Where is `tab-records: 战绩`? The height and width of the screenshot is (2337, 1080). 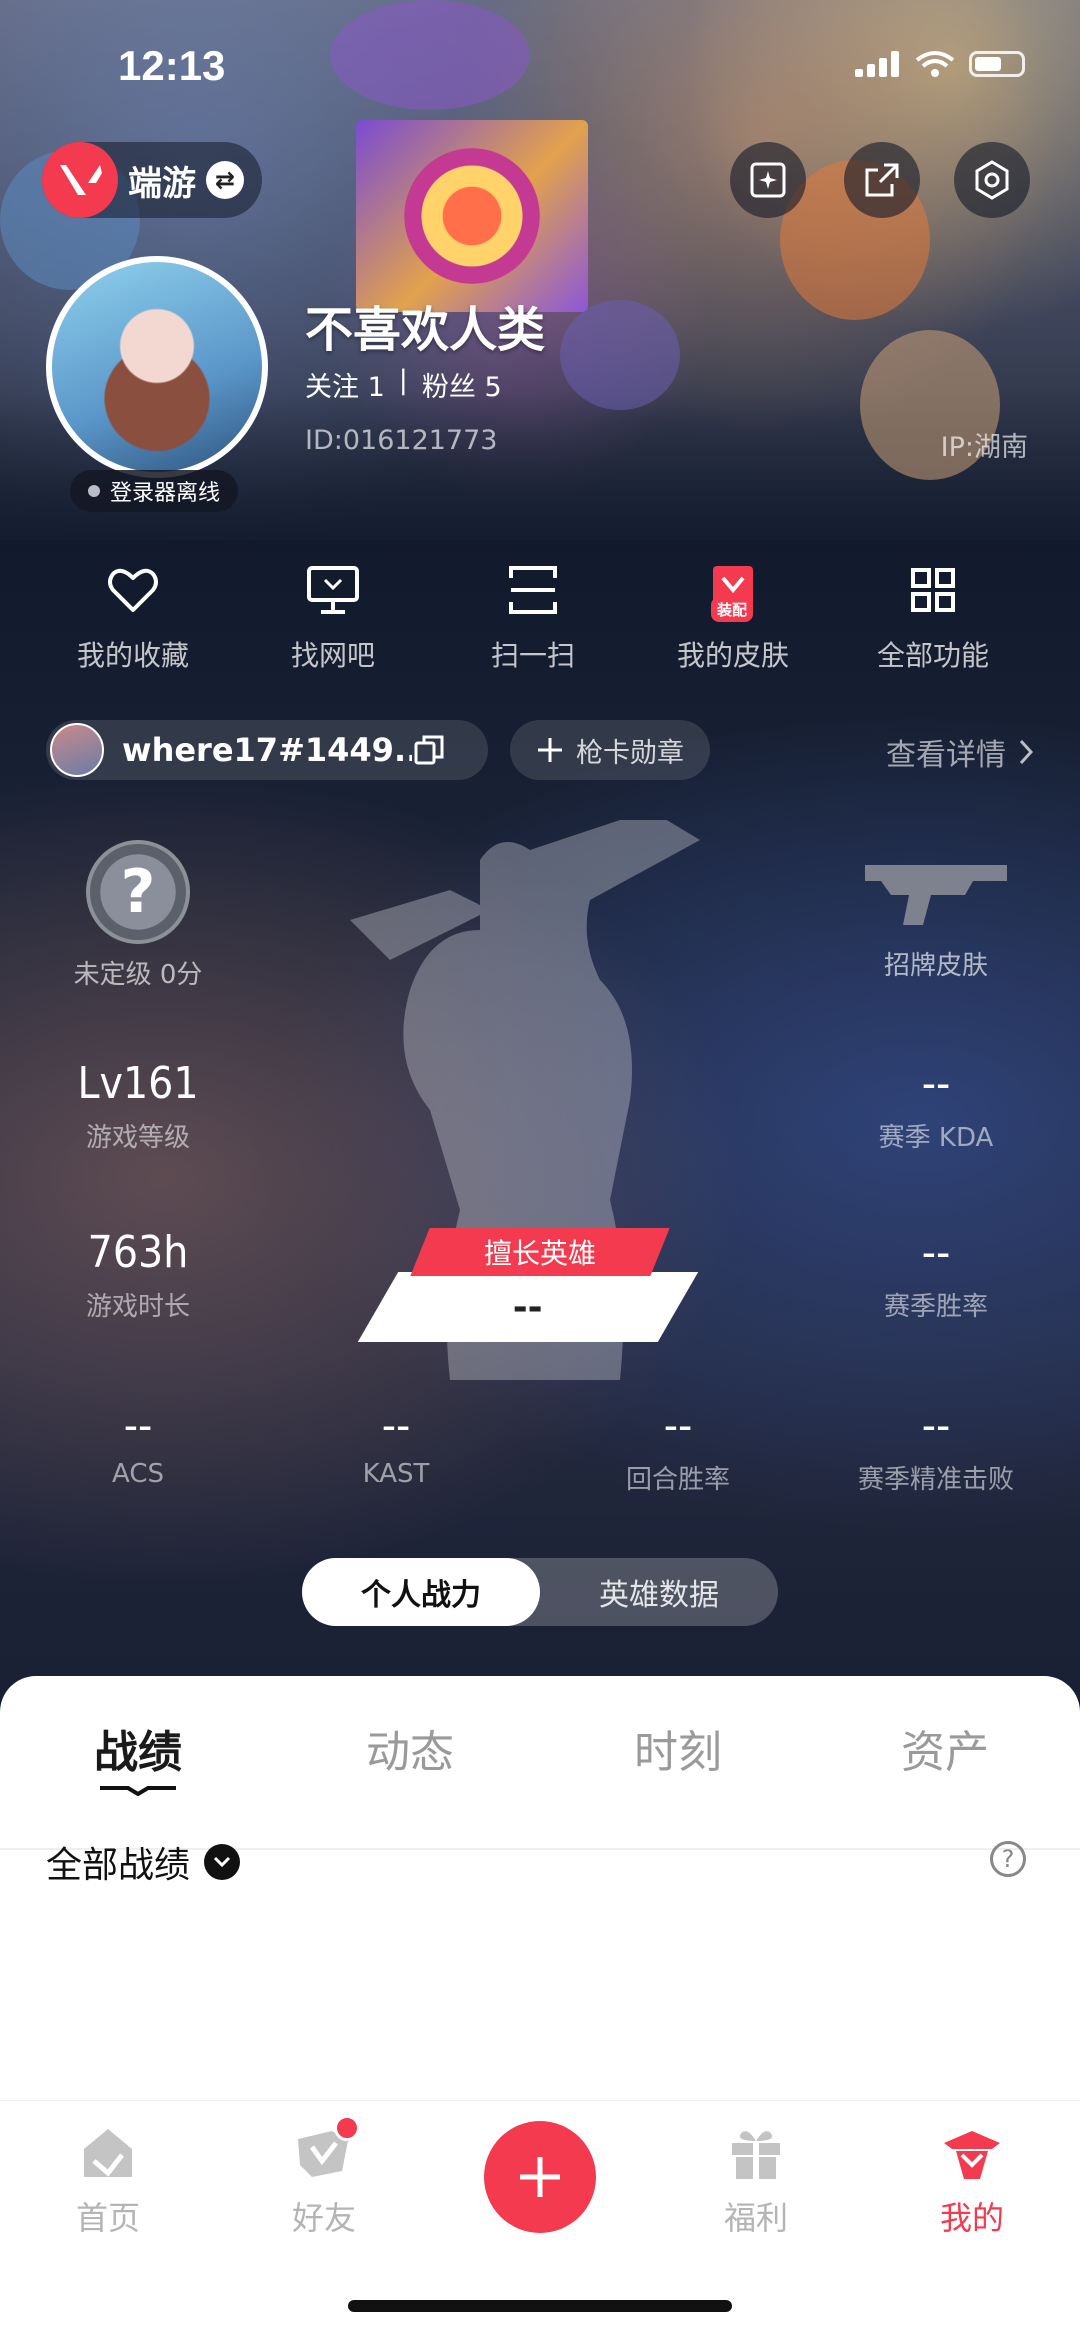 tab-records: 战绩 is located at coordinates (138, 1756).